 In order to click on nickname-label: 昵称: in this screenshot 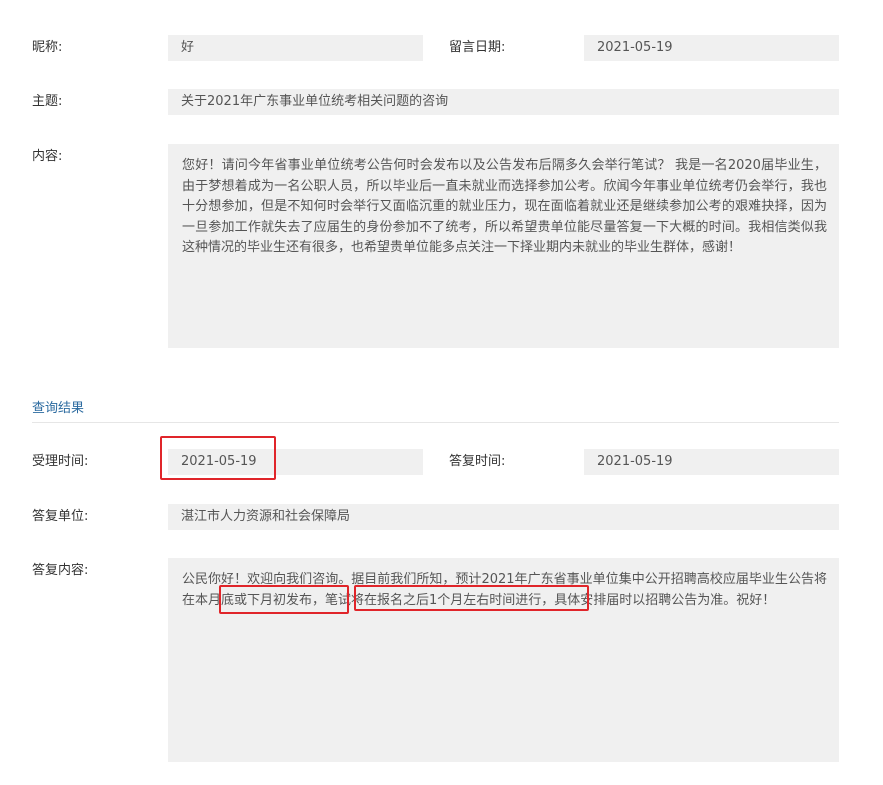, I will do `click(47, 47)`.